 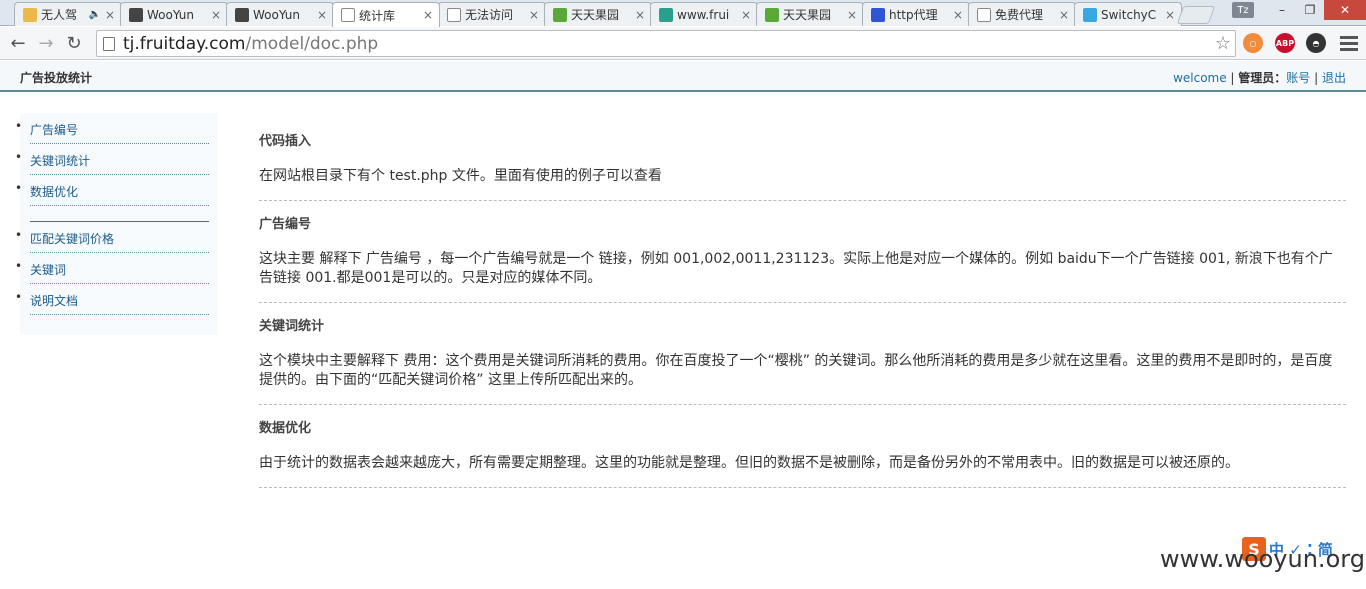 I want to click on watermark: www.wooyun.org, so click(x=1262, y=559).